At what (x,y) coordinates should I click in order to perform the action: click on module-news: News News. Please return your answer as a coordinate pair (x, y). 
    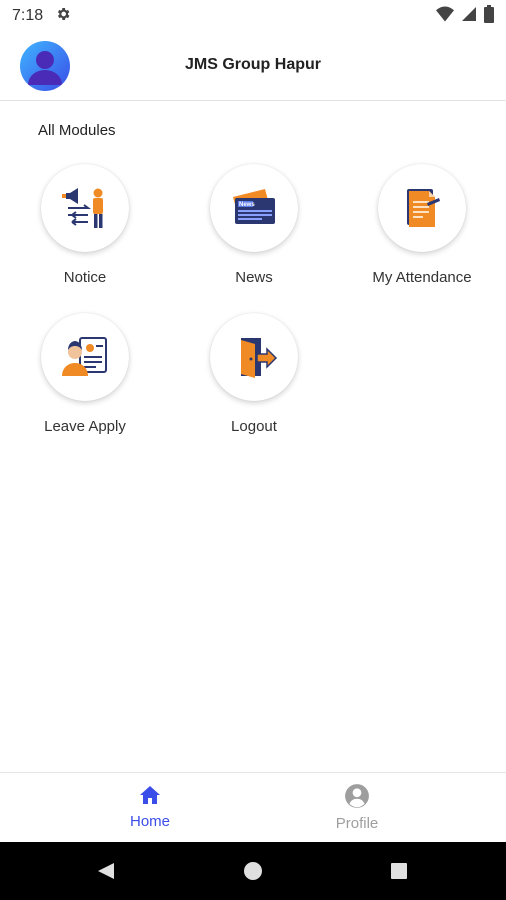
    Looking at the image, I should click on (254, 225).